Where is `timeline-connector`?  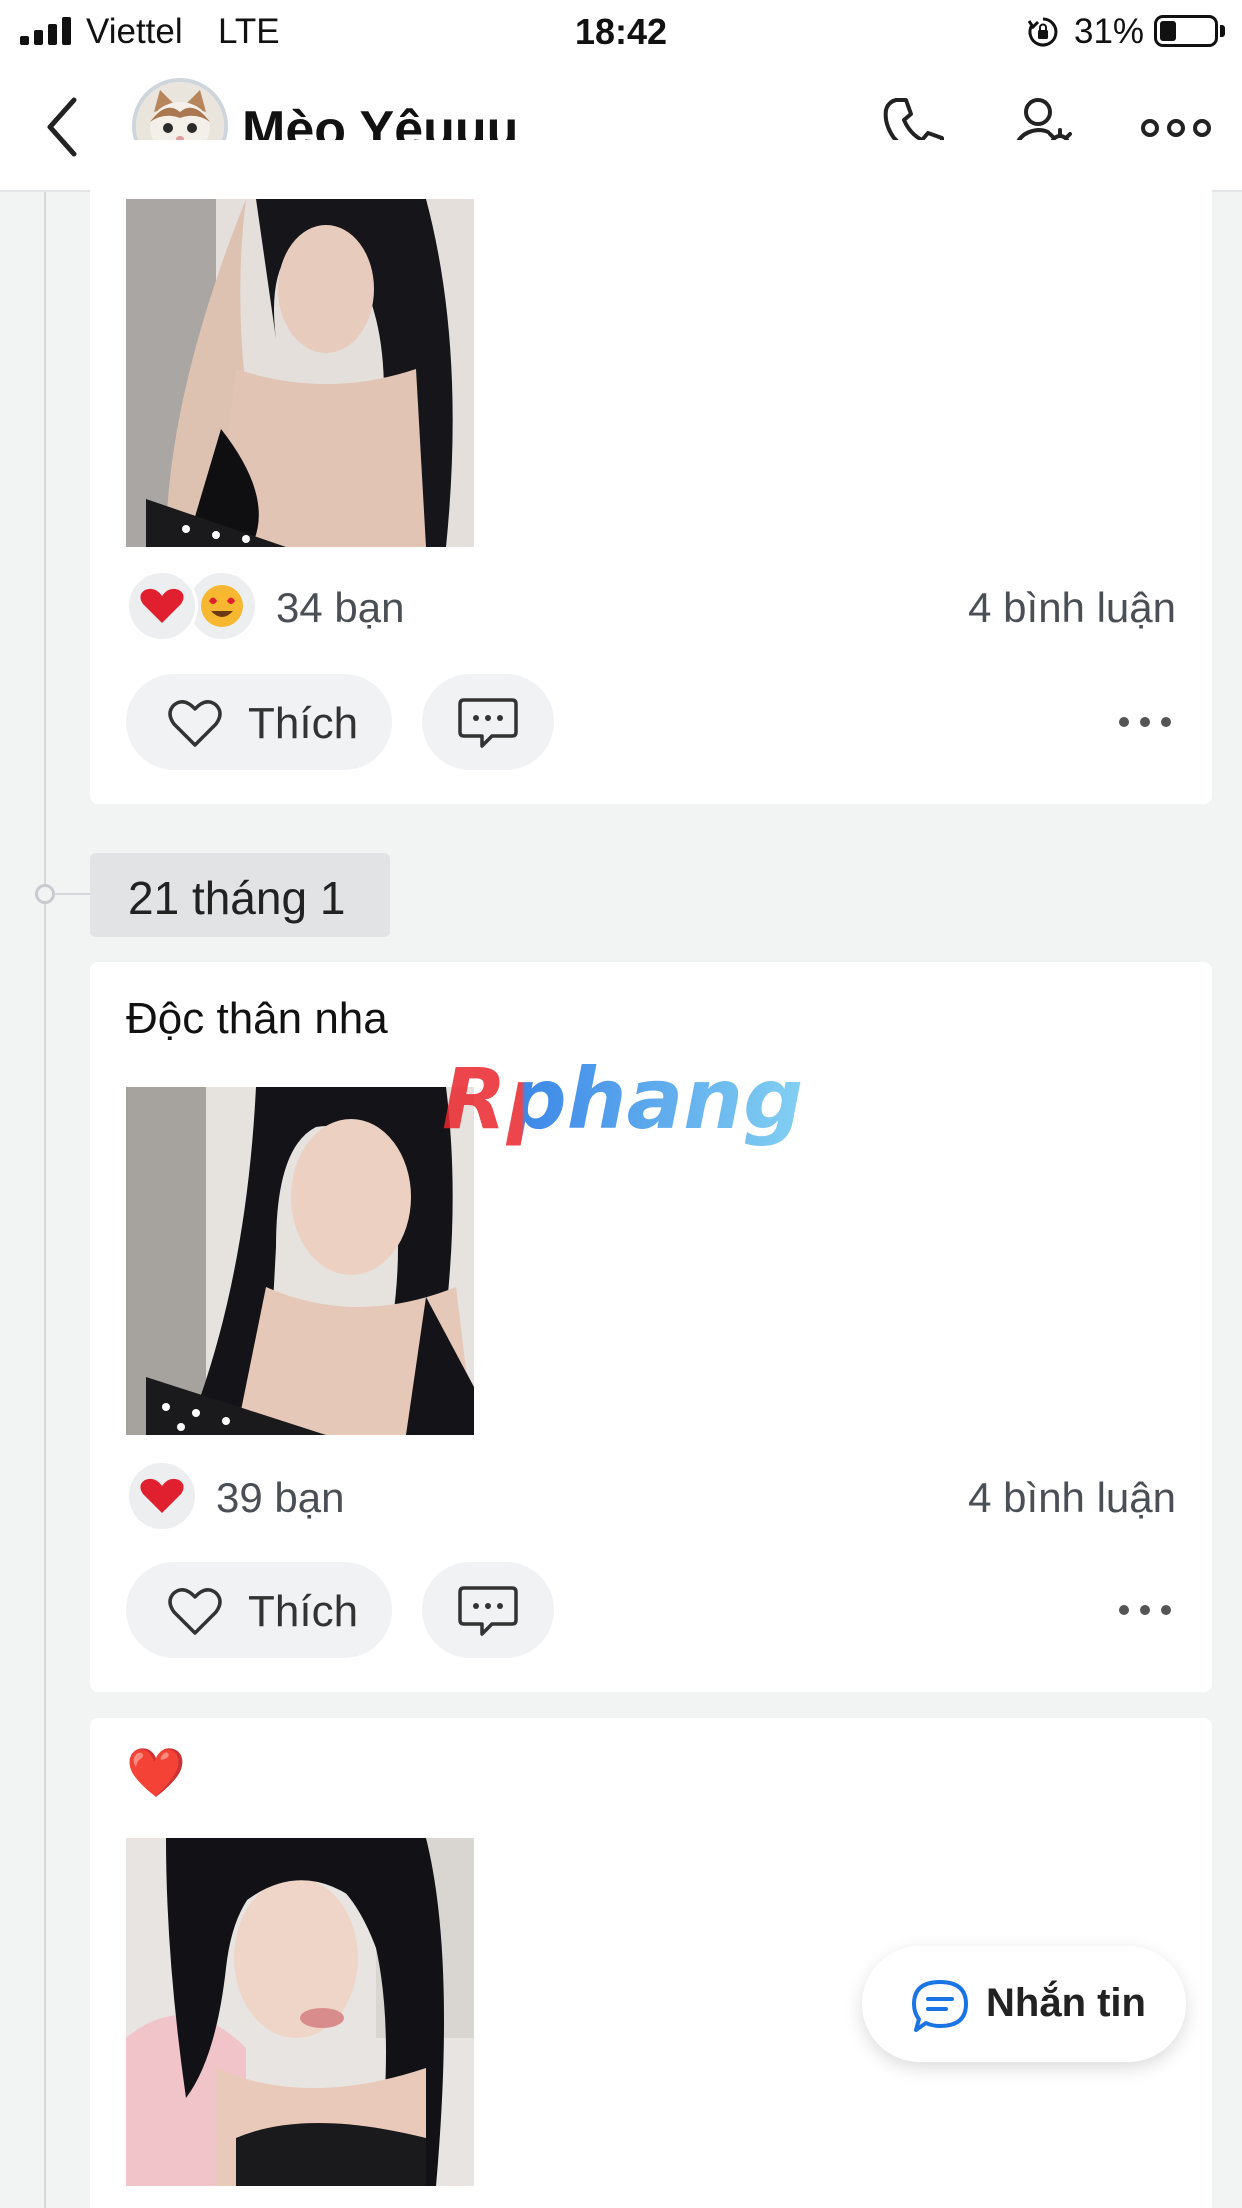
timeline-connector is located at coordinates (72, 894).